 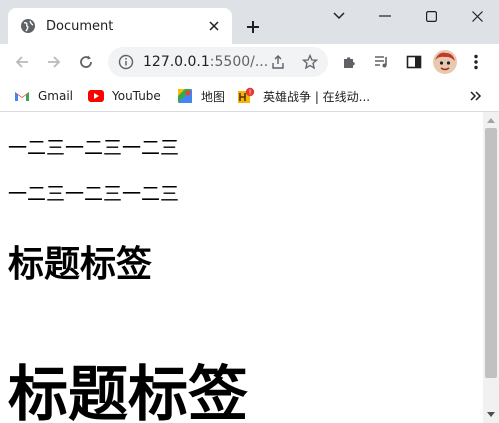 I want to click on minimize-button, so click(x=385, y=16).